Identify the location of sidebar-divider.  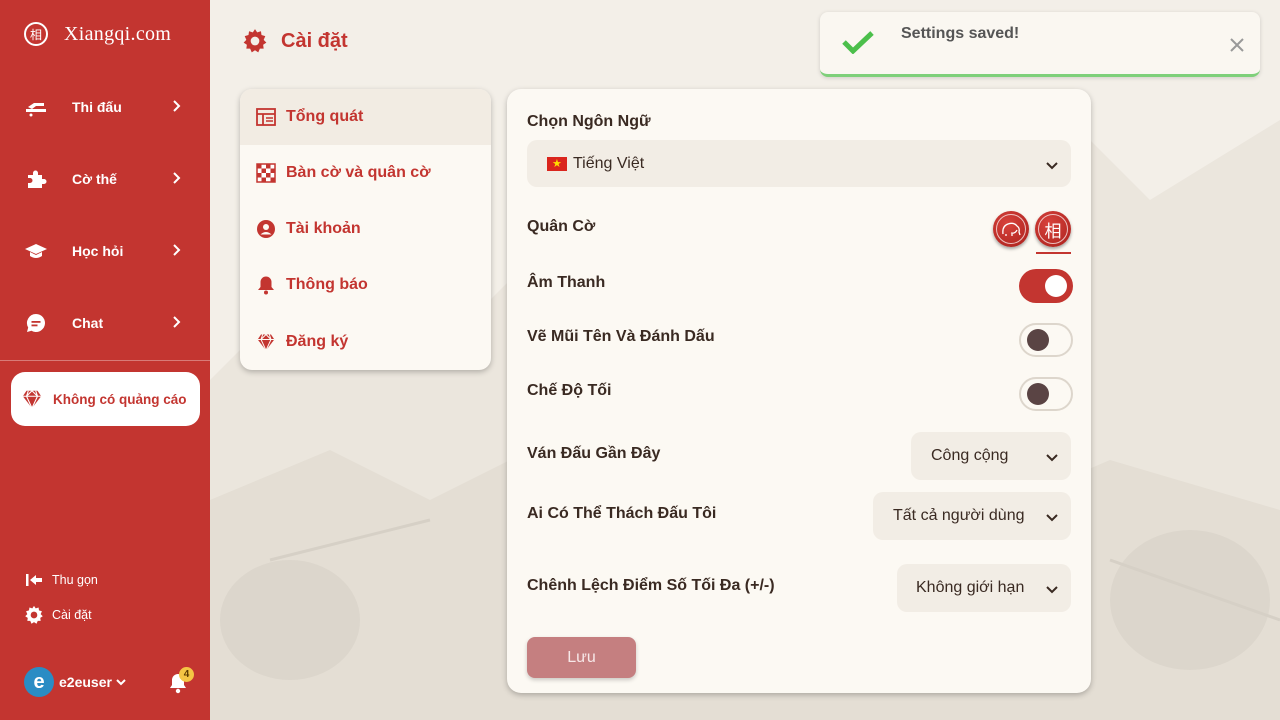
(105, 360).